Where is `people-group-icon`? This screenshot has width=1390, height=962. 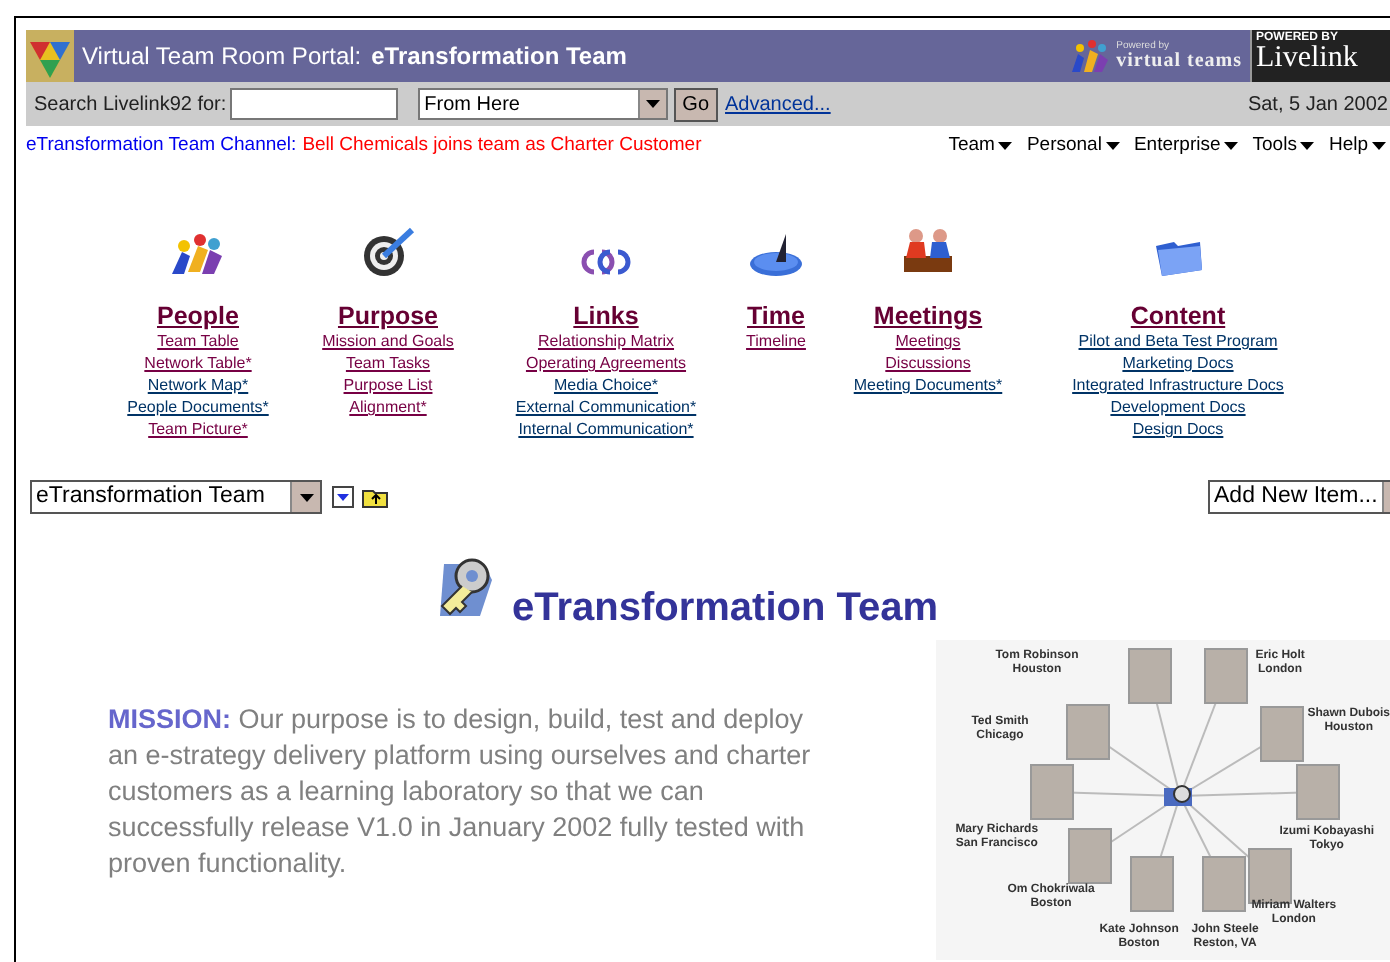 people-group-icon is located at coordinates (198, 254).